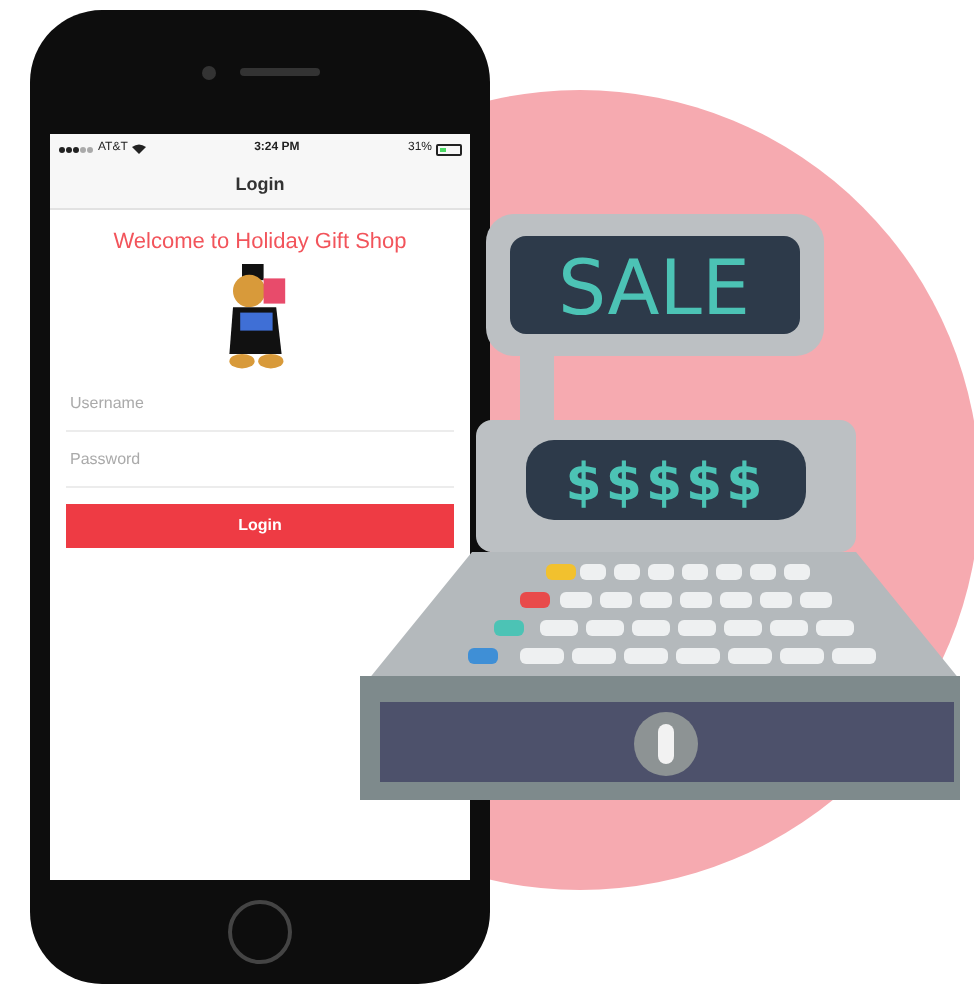 This screenshot has width=974, height=992. Describe the element at coordinates (260, 459) in the screenshot. I see `input-field: Password` at that location.